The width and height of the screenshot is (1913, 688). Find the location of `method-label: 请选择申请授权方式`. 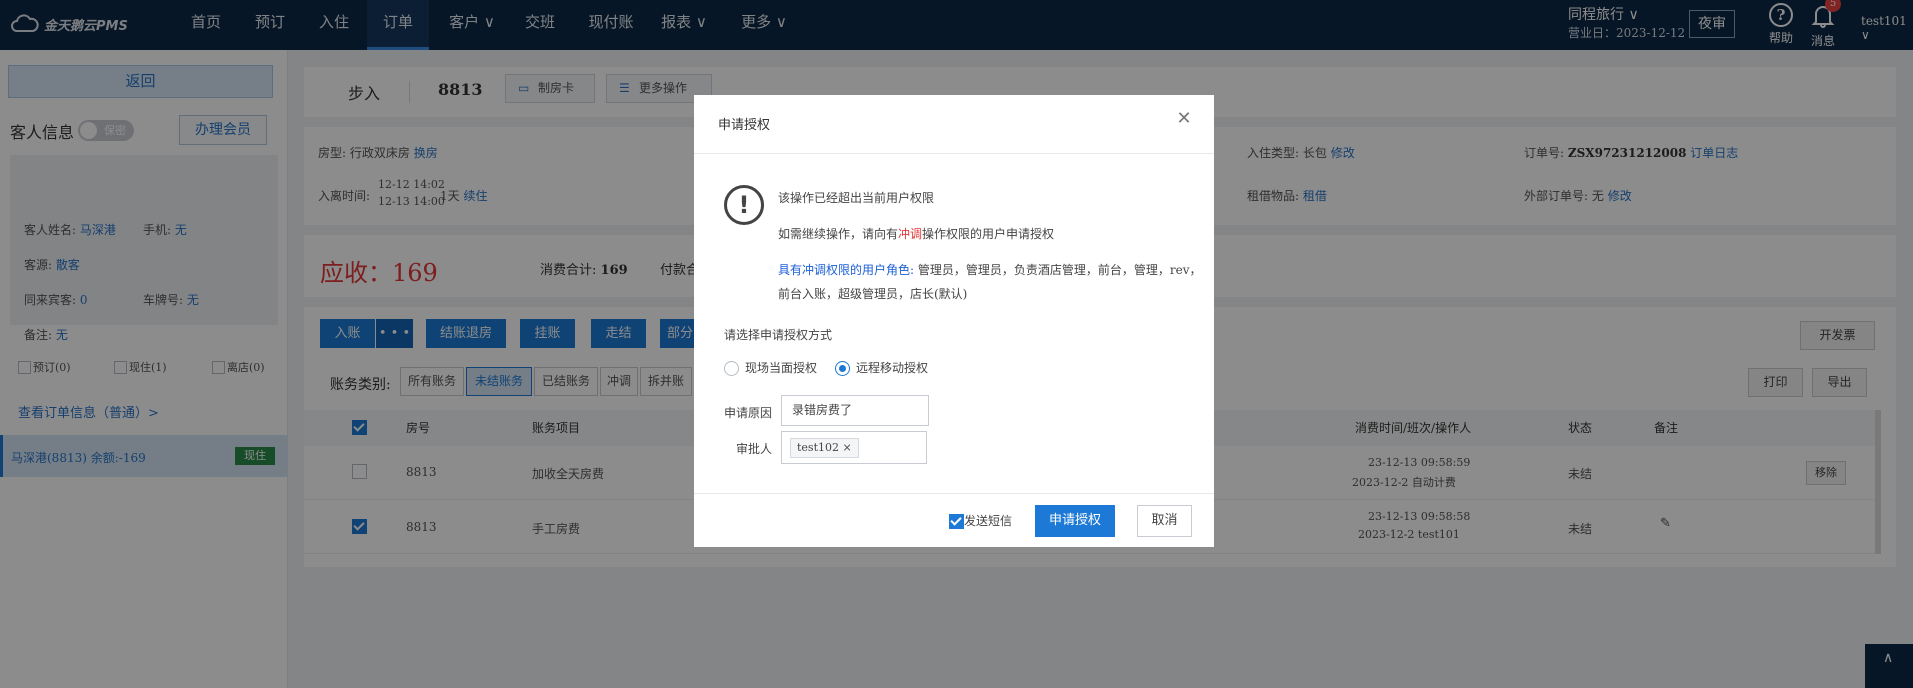

method-label: 请选择申请授权方式 is located at coordinates (778, 335).